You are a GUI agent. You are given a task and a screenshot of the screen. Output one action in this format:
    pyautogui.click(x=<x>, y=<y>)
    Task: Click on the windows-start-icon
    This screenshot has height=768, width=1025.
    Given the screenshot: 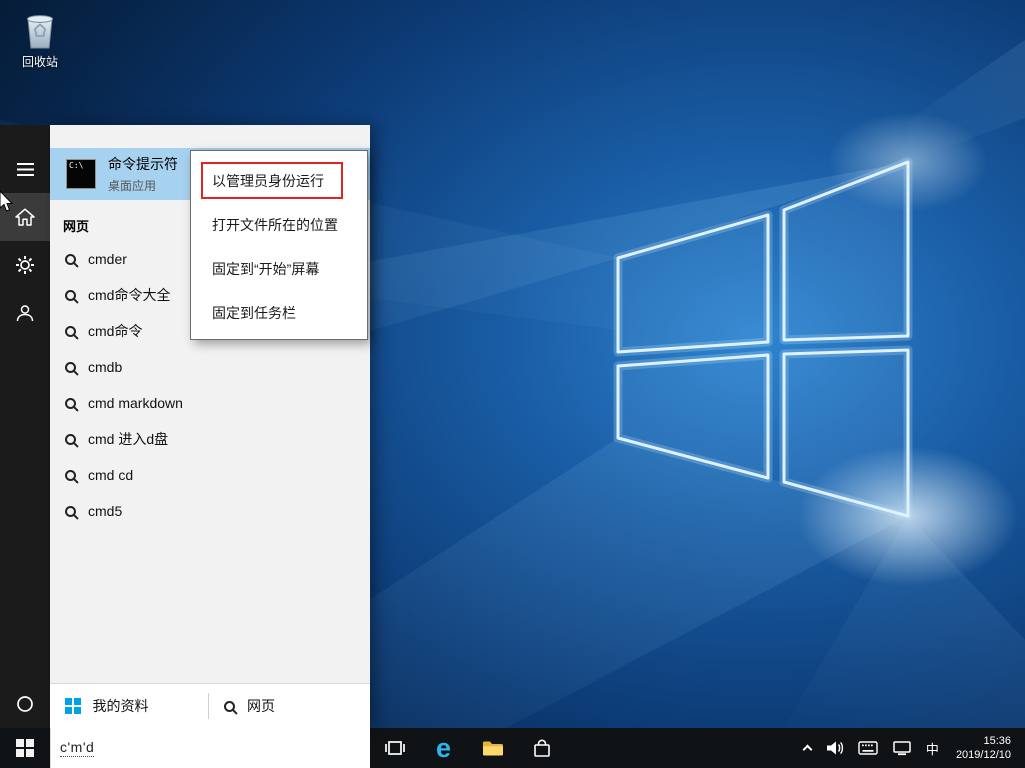 What is the action you would take?
    pyautogui.click(x=24, y=748)
    